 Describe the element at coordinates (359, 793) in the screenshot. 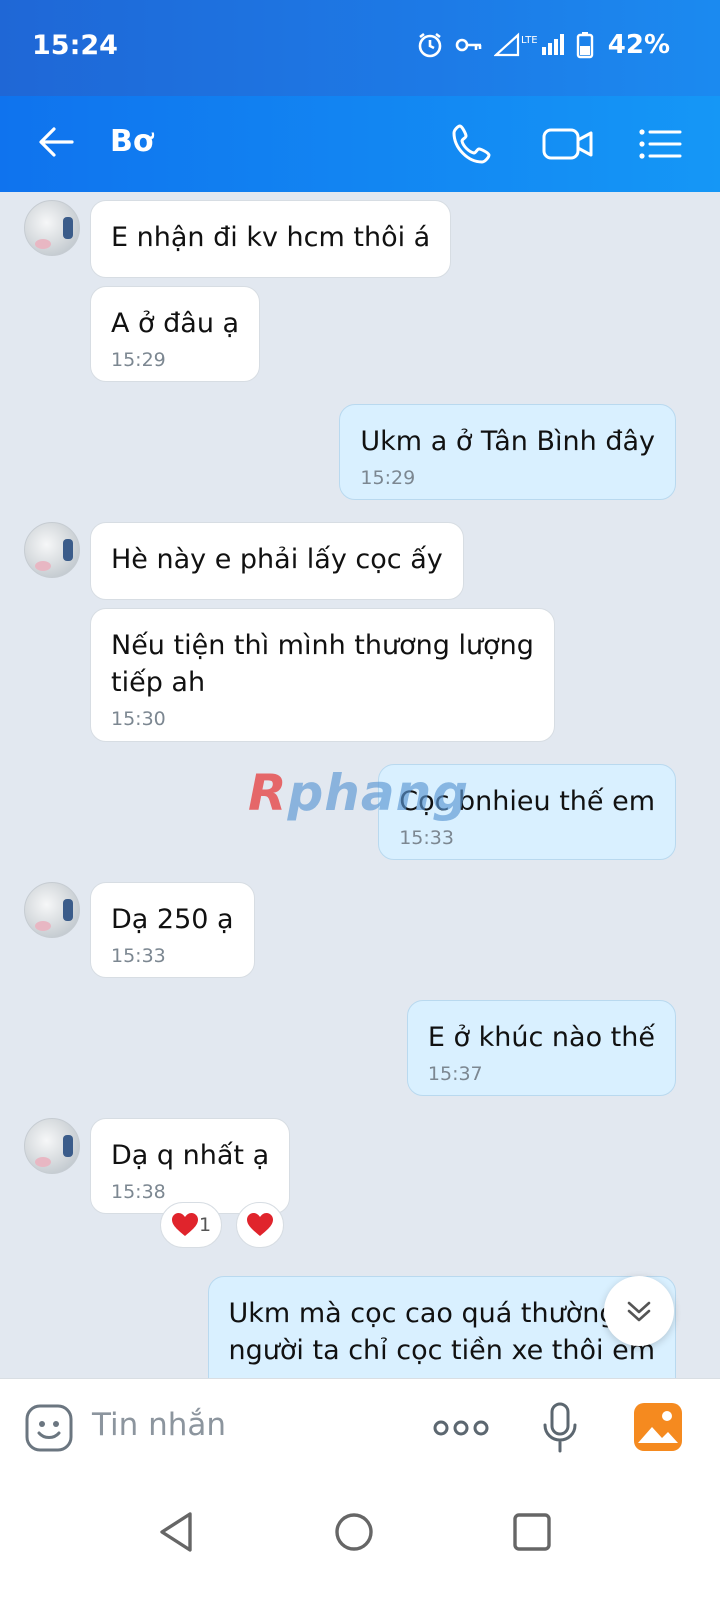

I see `watermark-logo: Rphang` at that location.